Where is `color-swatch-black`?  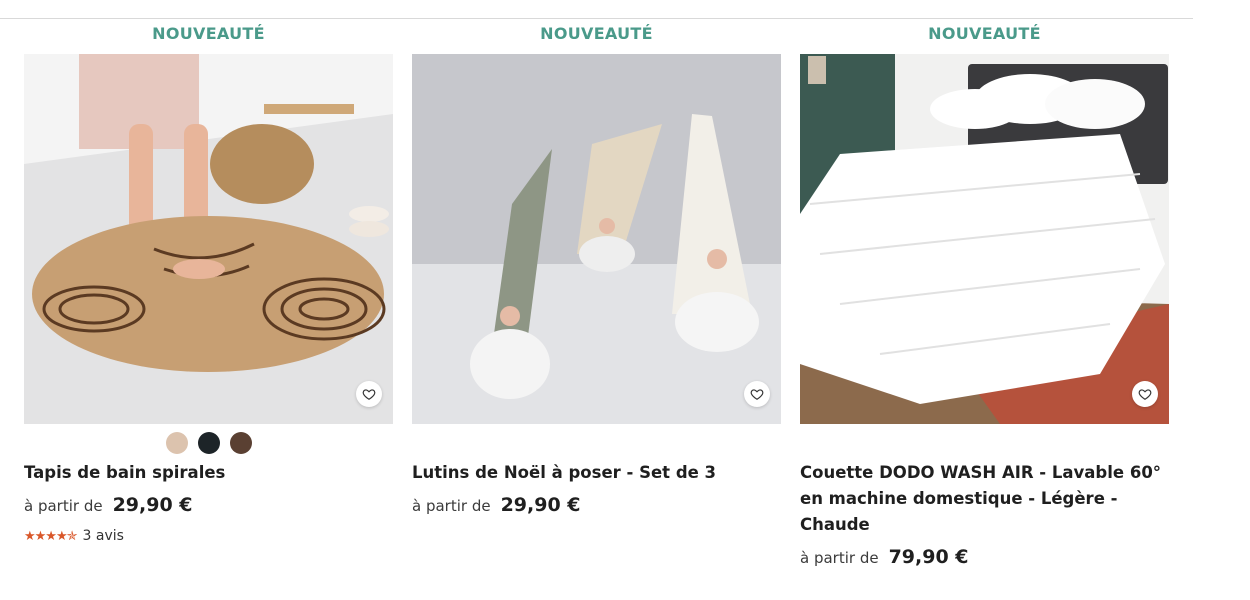
color-swatch-black is located at coordinates (208, 443).